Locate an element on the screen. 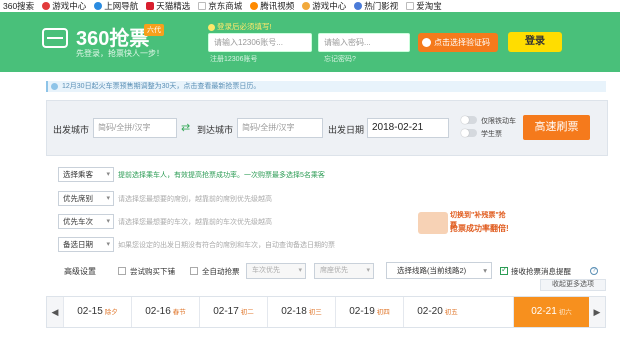  advanced-label: 高级设置 is located at coordinates (80, 271).